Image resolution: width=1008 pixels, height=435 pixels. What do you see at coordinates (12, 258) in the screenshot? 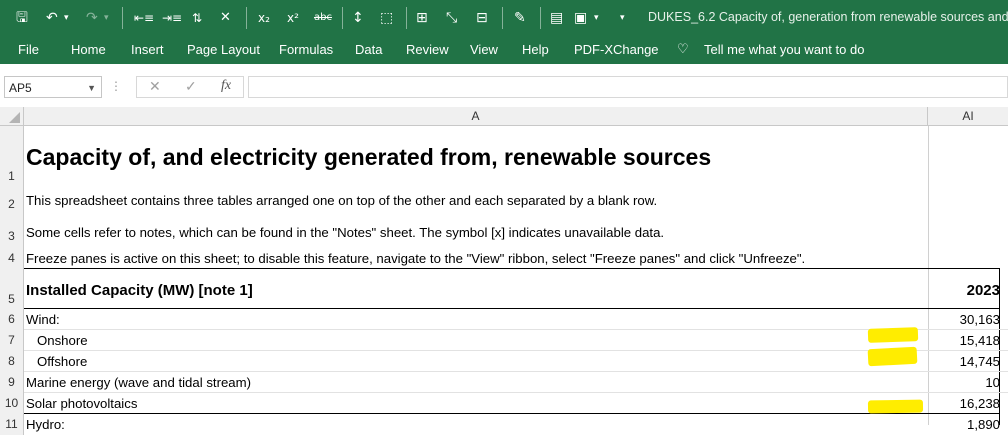
I see `row-header-4: 4` at bounding box center [12, 258].